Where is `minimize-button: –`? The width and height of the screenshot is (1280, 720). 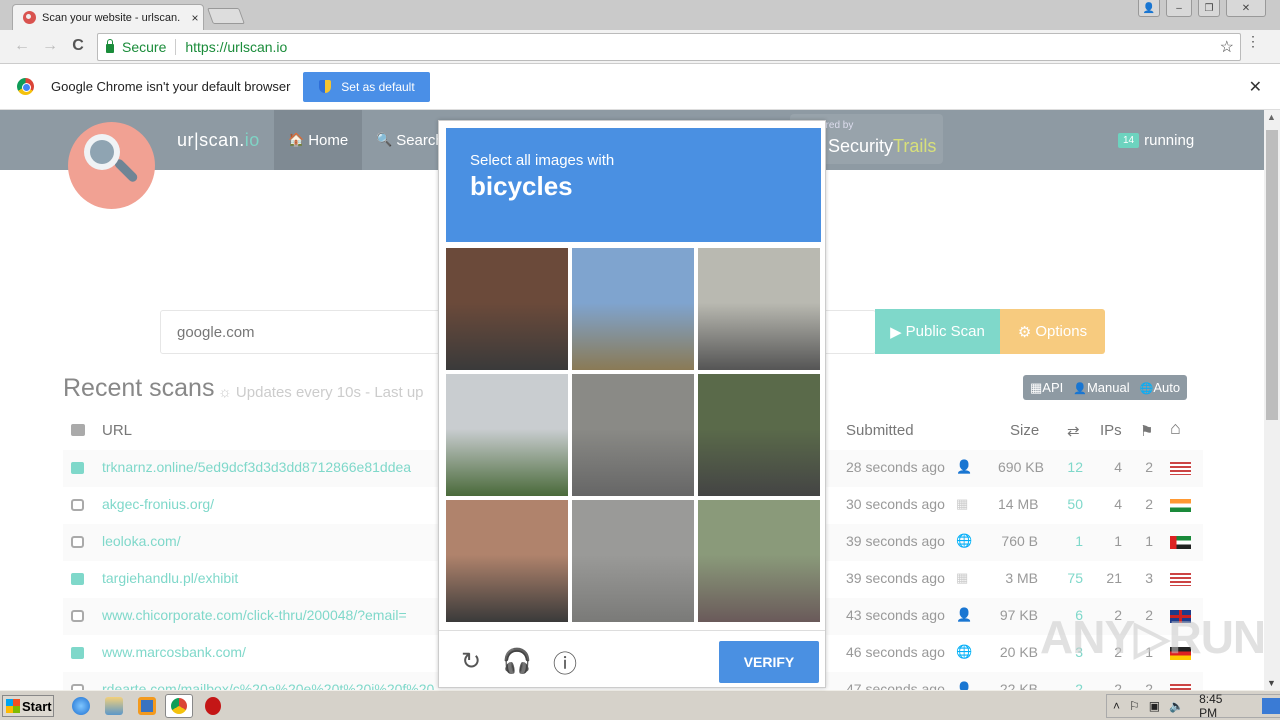 minimize-button: – is located at coordinates (1179, 8).